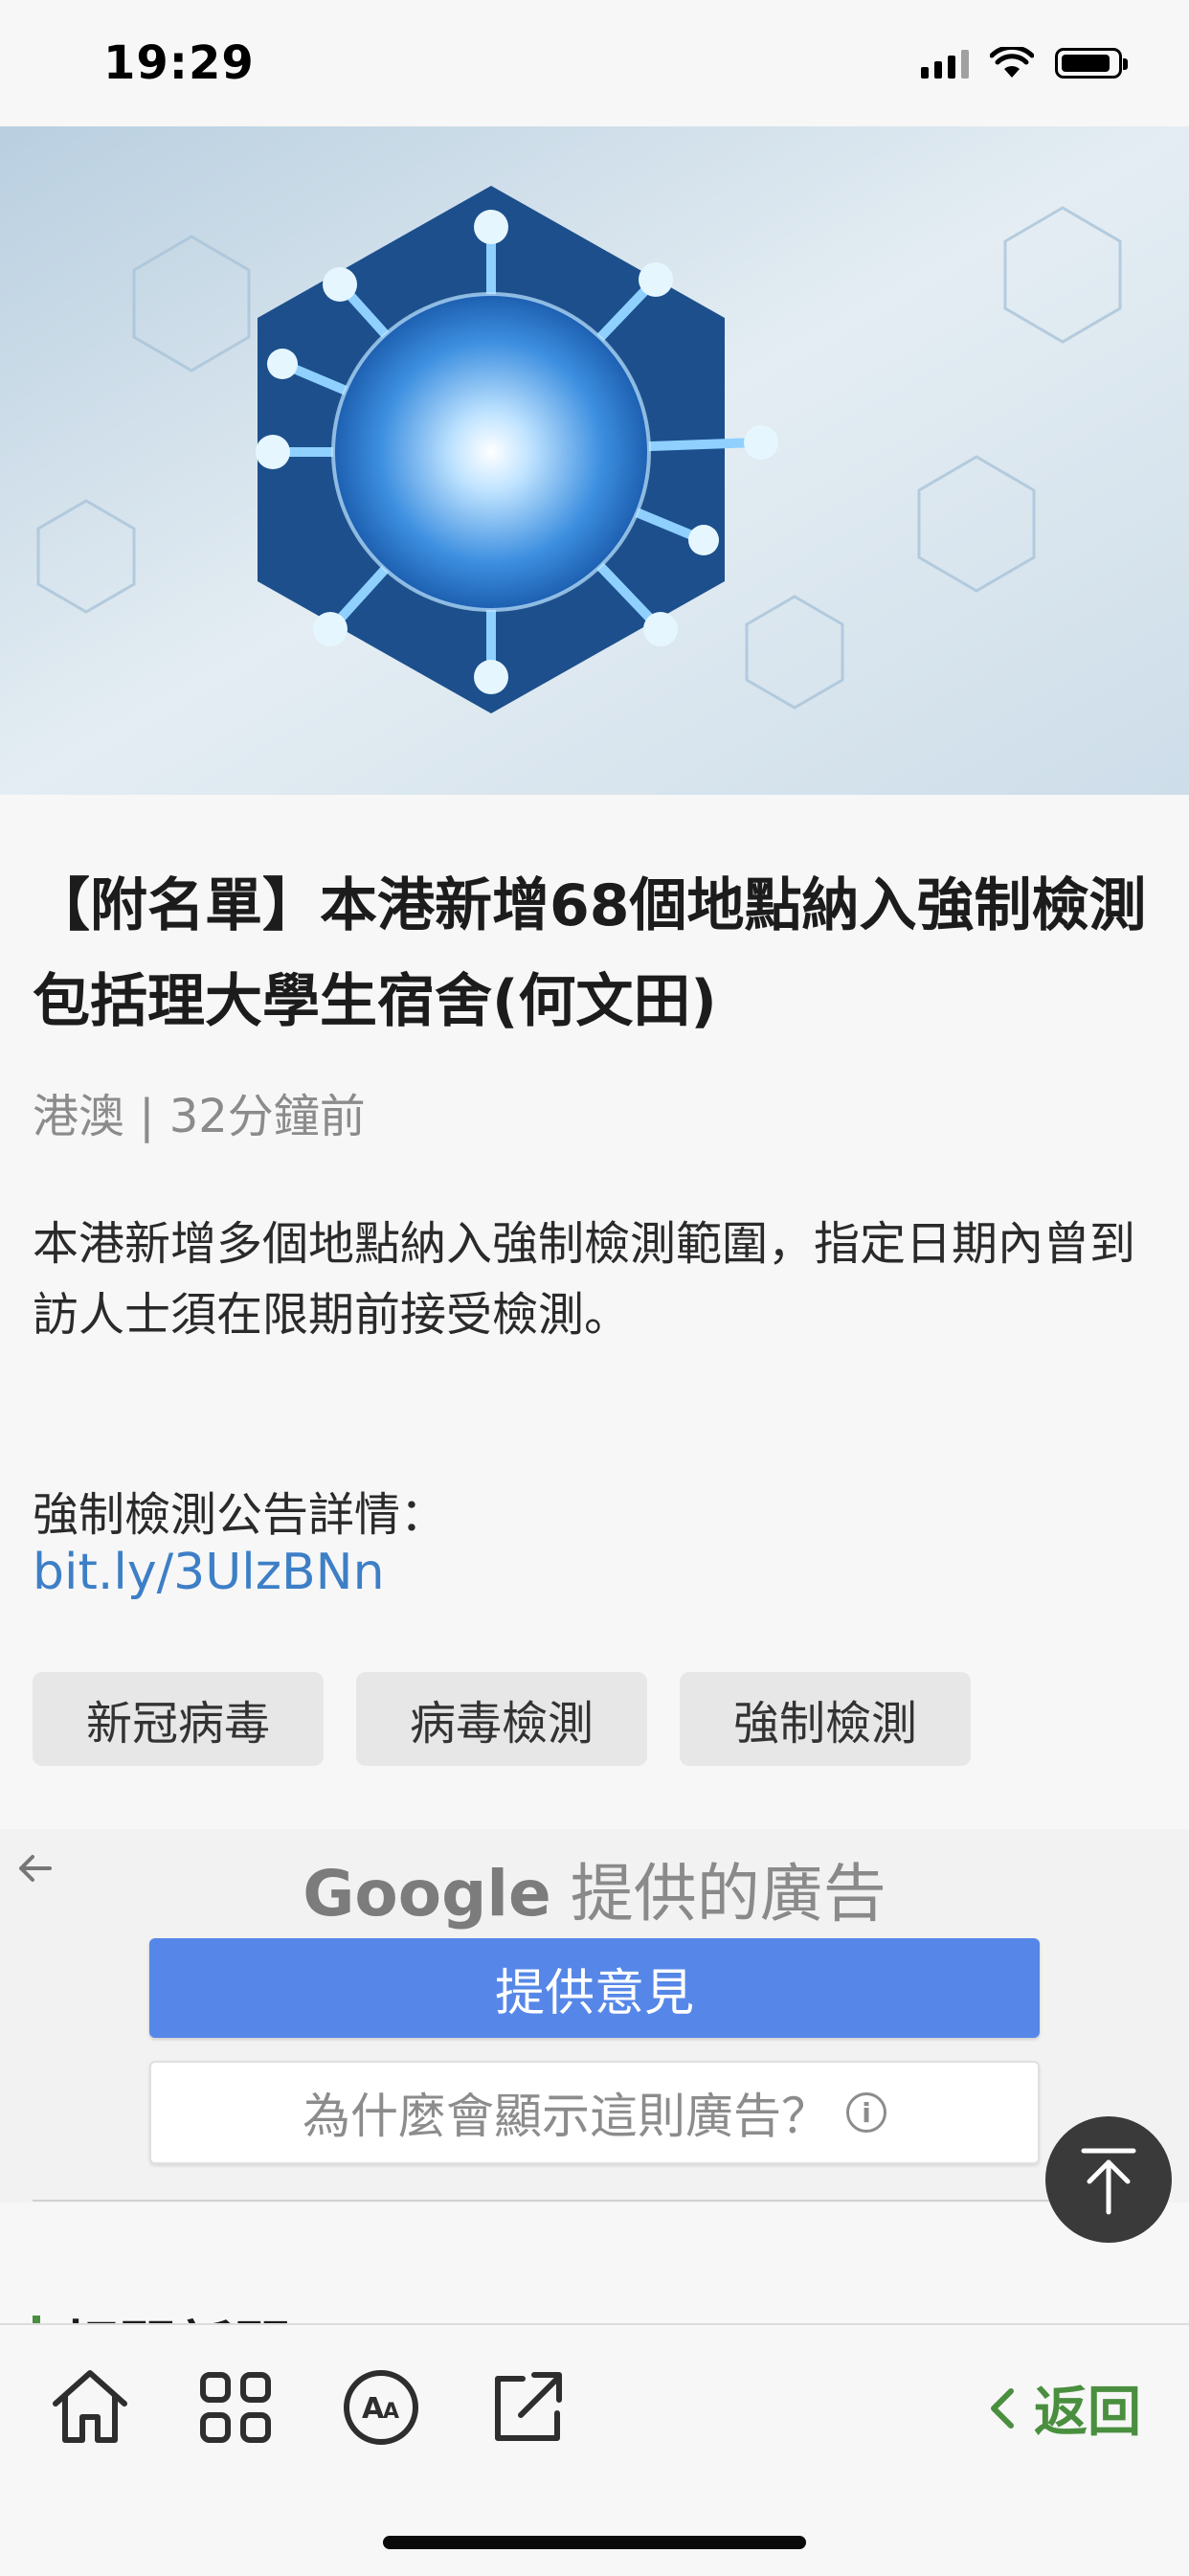 The image size is (1189, 2576). What do you see at coordinates (825, 1719) in the screenshot?
I see `tag-compulsory-testing: 強制檢測` at bounding box center [825, 1719].